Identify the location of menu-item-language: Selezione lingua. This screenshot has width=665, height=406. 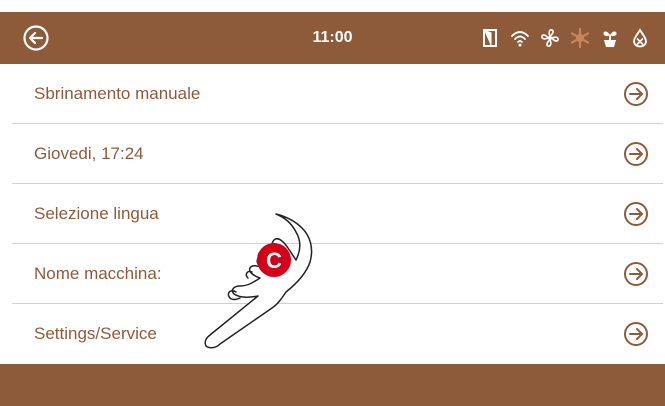
(337, 214).